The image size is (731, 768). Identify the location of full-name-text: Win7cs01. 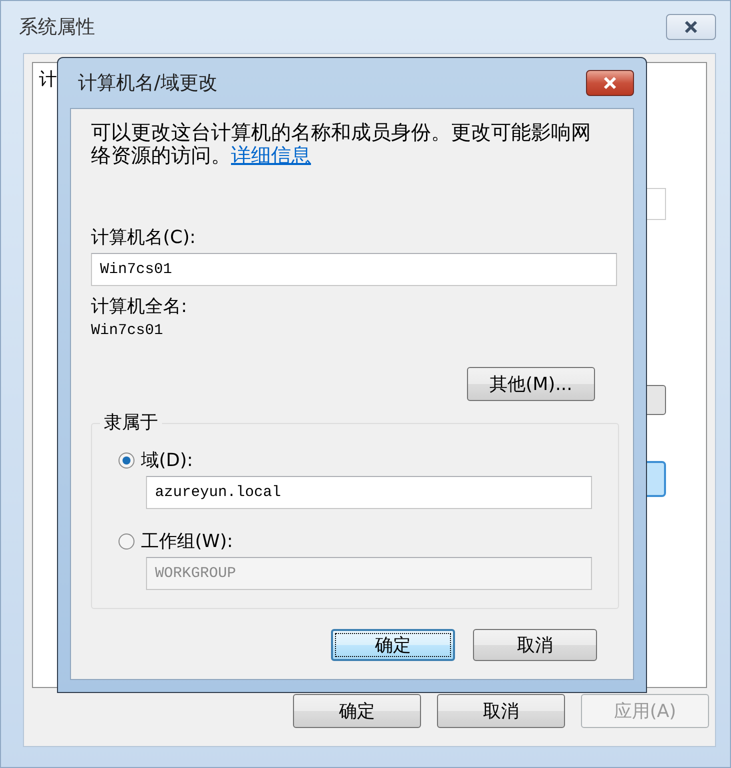
(127, 330).